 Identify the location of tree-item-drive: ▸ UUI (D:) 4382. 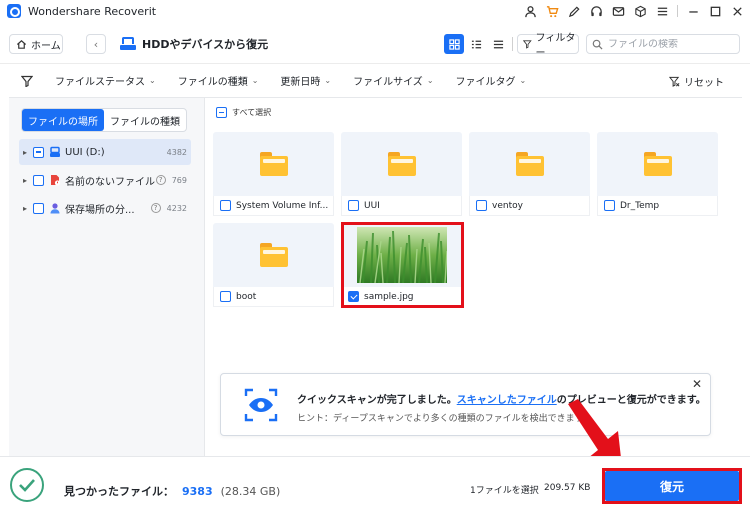
(105, 152).